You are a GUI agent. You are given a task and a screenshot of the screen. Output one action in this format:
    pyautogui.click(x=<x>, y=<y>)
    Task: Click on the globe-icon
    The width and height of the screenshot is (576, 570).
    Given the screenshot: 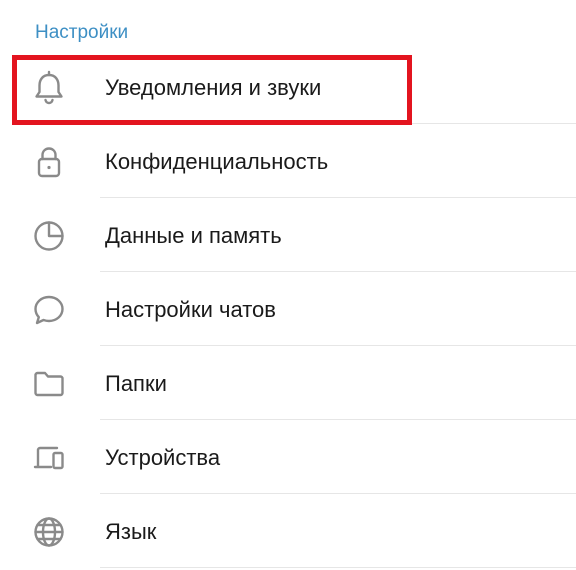 What is the action you would take?
    pyautogui.click(x=49, y=532)
    